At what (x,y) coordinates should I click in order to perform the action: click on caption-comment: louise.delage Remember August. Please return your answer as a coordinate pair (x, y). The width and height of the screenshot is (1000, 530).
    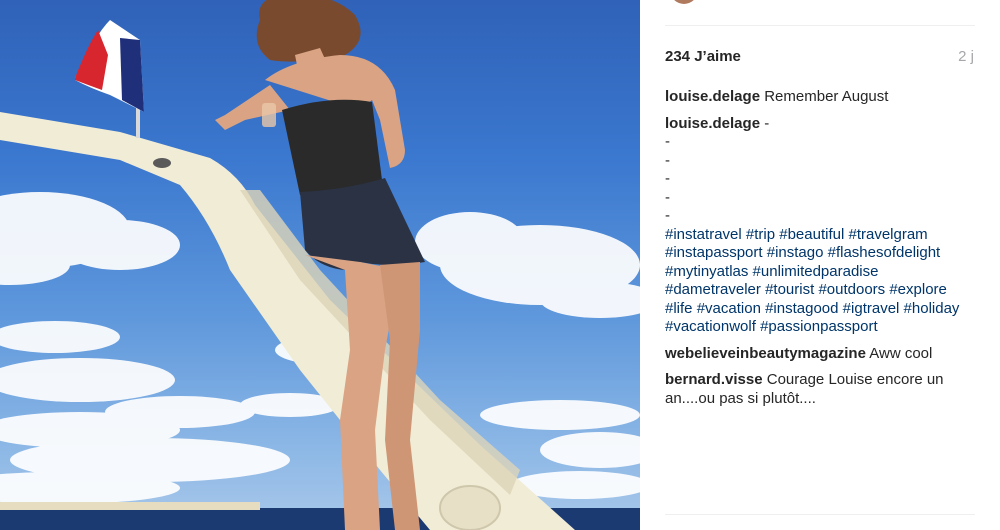
    Looking at the image, I should click on (821, 97).